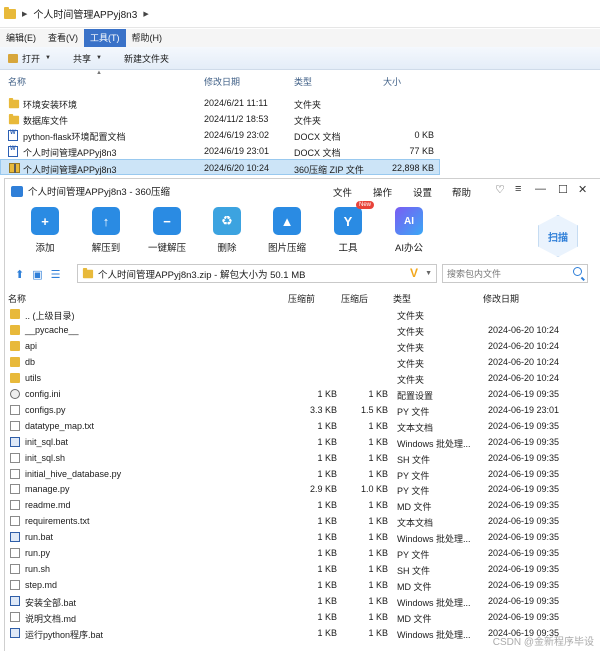  I want to click on open-label: 打开, so click(31, 58).